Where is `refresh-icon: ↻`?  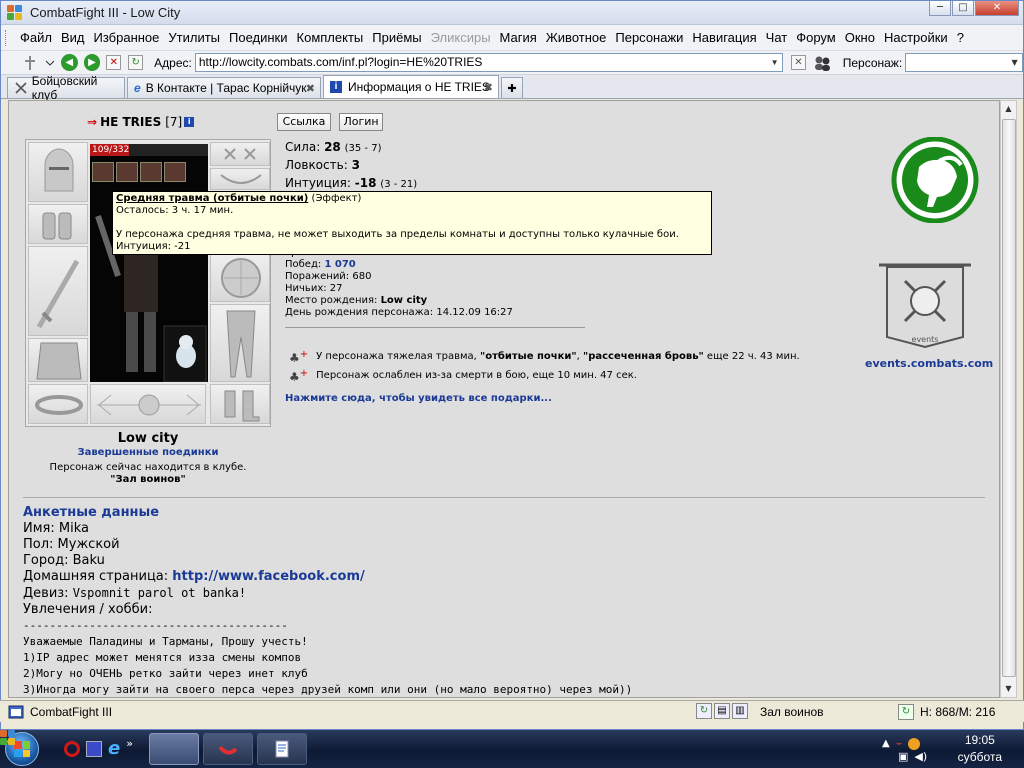 refresh-icon: ↻ is located at coordinates (136, 62).